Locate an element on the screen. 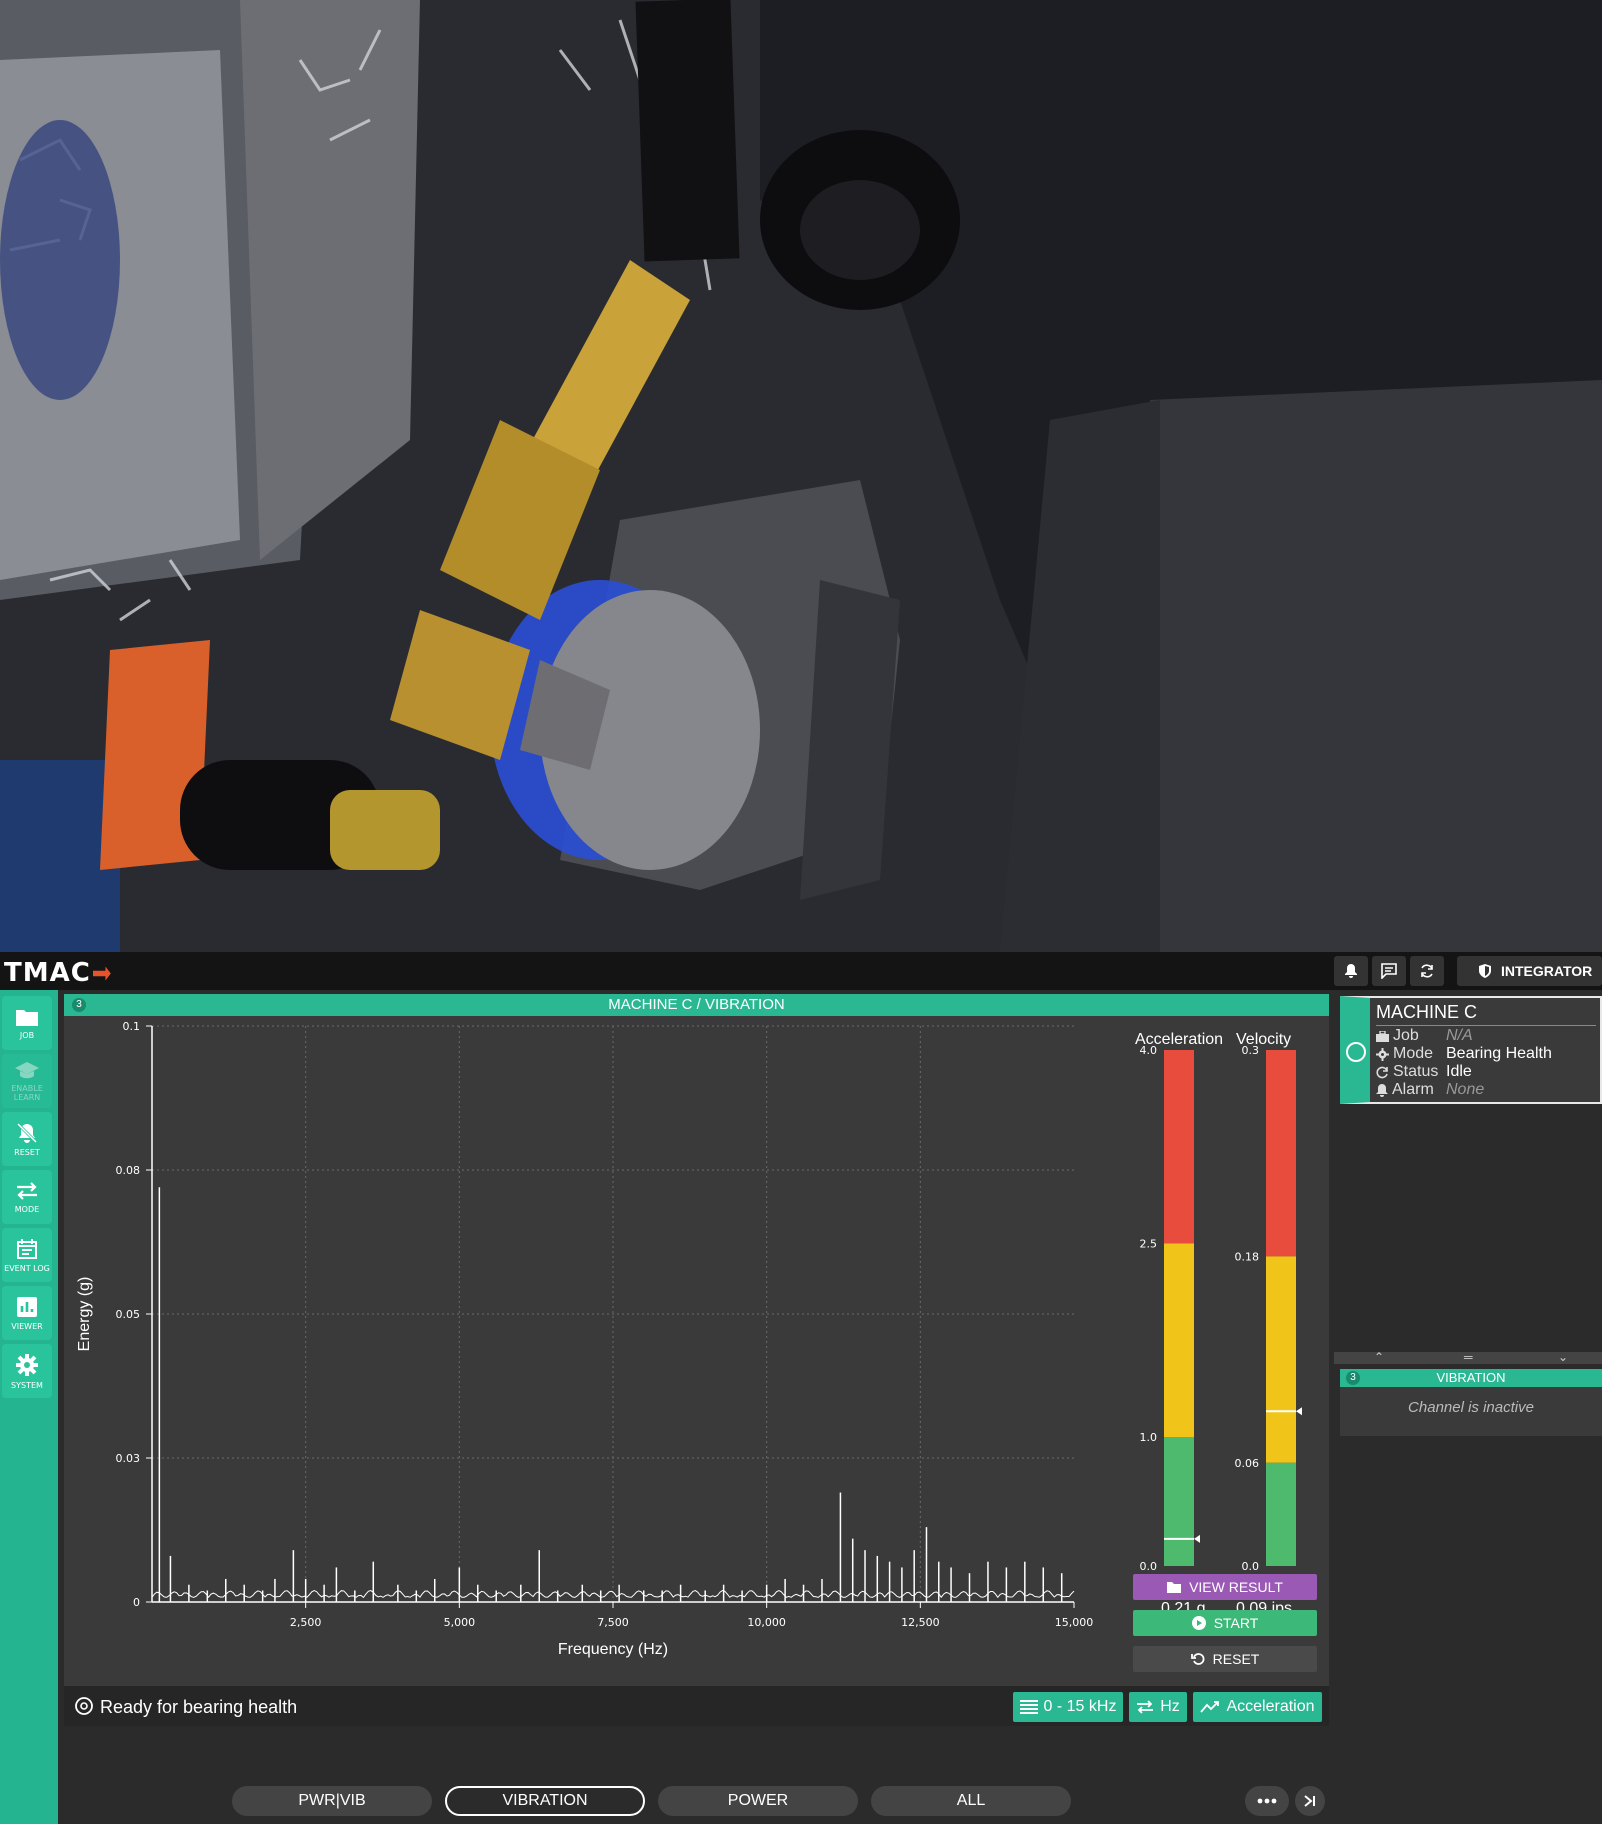 This screenshot has height=1824, width=1602. start-button: START is located at coordinates (1225, 1623).